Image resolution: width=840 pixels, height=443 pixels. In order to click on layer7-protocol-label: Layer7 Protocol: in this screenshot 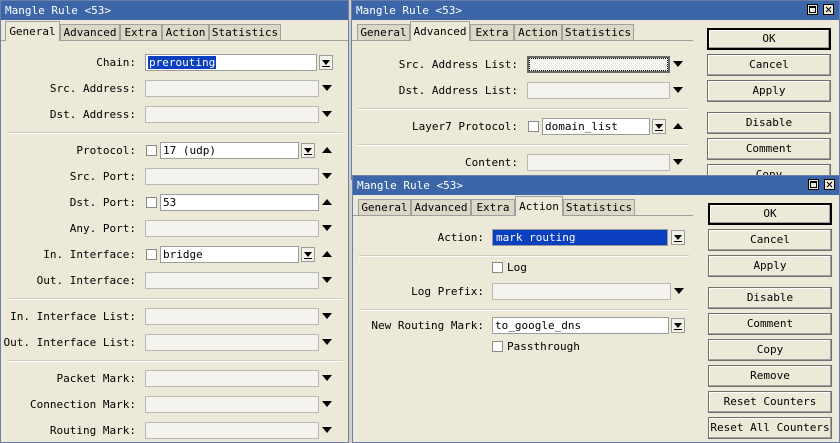, I will do `click(465, 126)`.